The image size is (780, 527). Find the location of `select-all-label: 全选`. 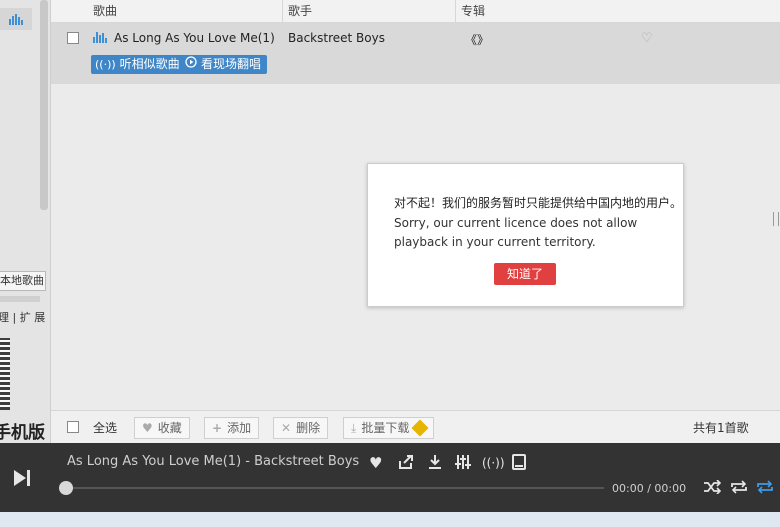

select-all-label: 全选 is located at coordinates (105, 427).